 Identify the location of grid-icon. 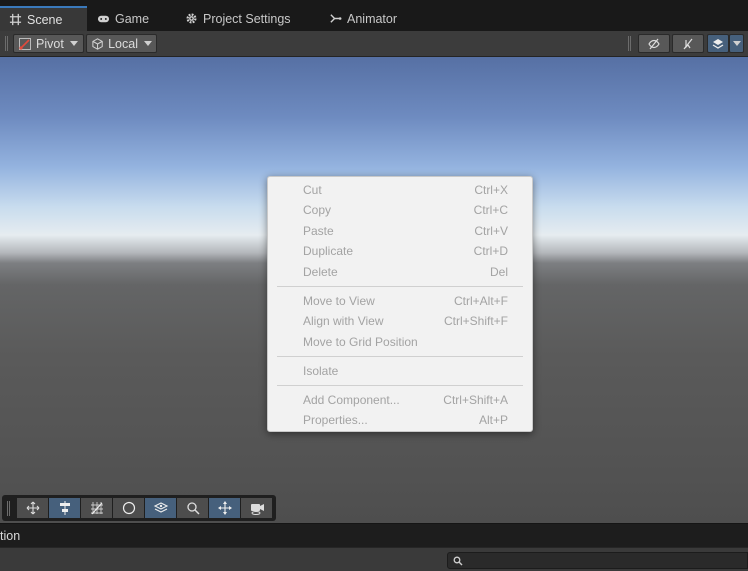
(15, 20).